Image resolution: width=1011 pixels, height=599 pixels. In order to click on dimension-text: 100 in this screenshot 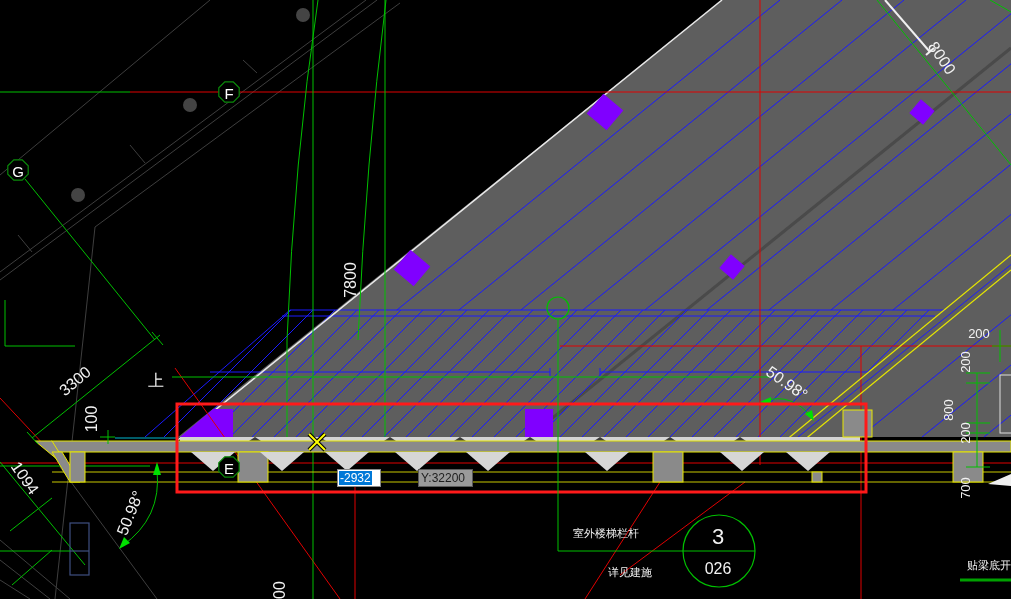, I will do `click(91, 419)`.